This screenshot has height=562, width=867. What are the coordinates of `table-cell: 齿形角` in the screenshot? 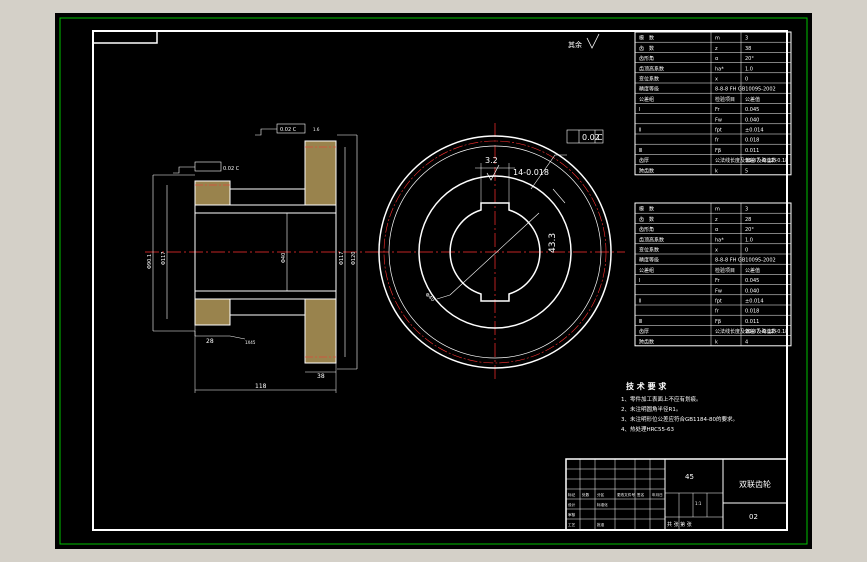 It's located at (646, 229).